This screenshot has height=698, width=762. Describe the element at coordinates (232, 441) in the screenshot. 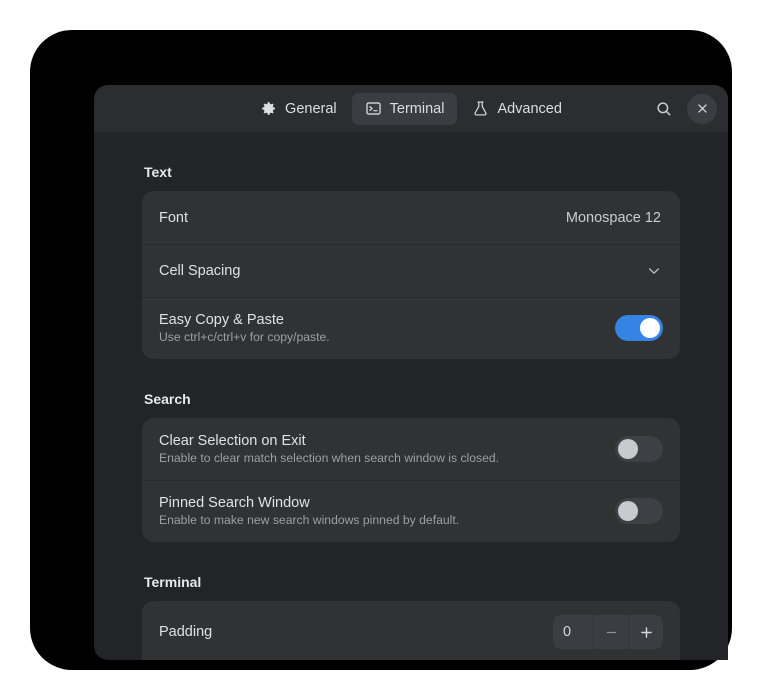

I see `row-clear-selection-title: Clear Selection on Exit` at that location.